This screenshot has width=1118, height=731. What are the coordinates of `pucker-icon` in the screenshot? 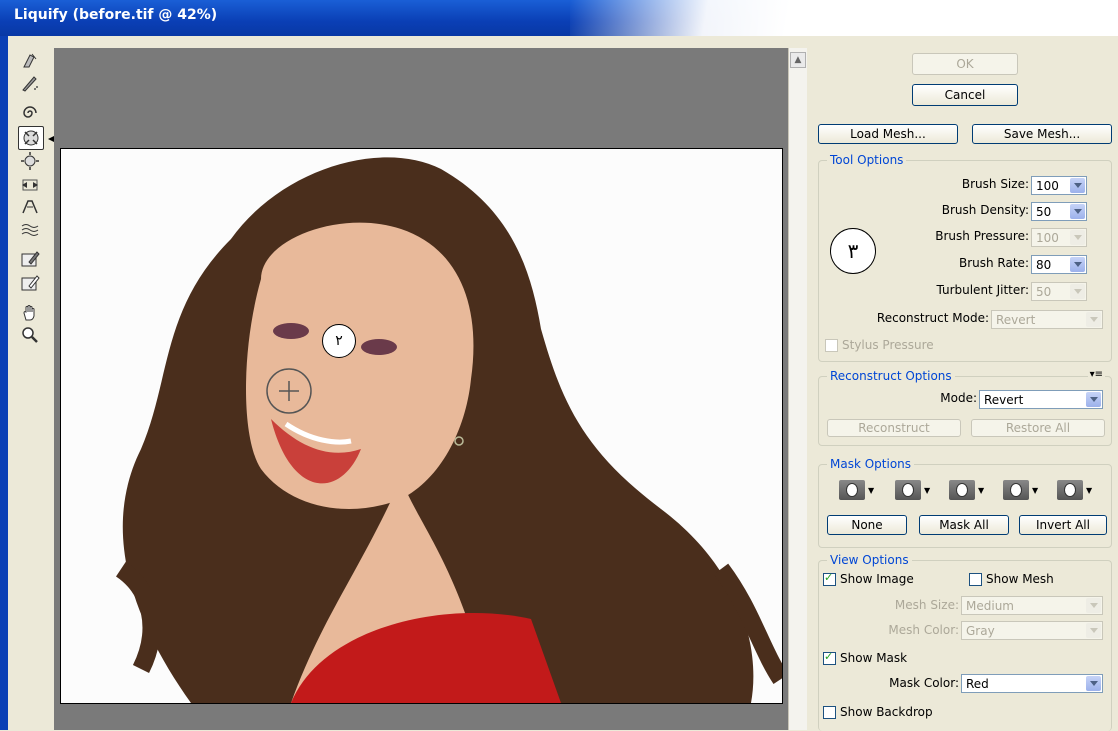 It's located at (31, 138).